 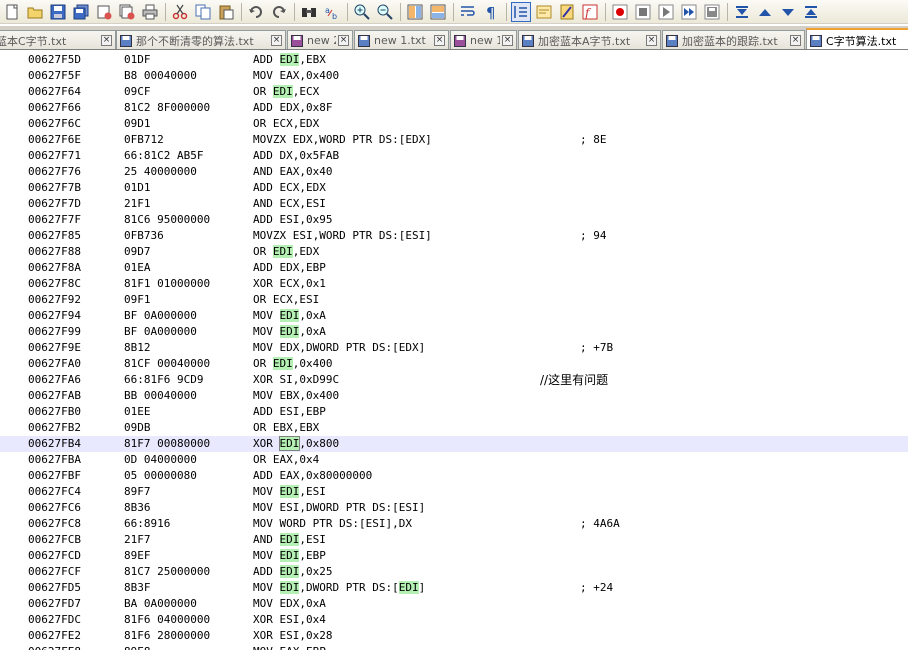 I want to click on code-line: 600627FA081CF 00040000OR EDI,0x400, so click(x=454, y=364).